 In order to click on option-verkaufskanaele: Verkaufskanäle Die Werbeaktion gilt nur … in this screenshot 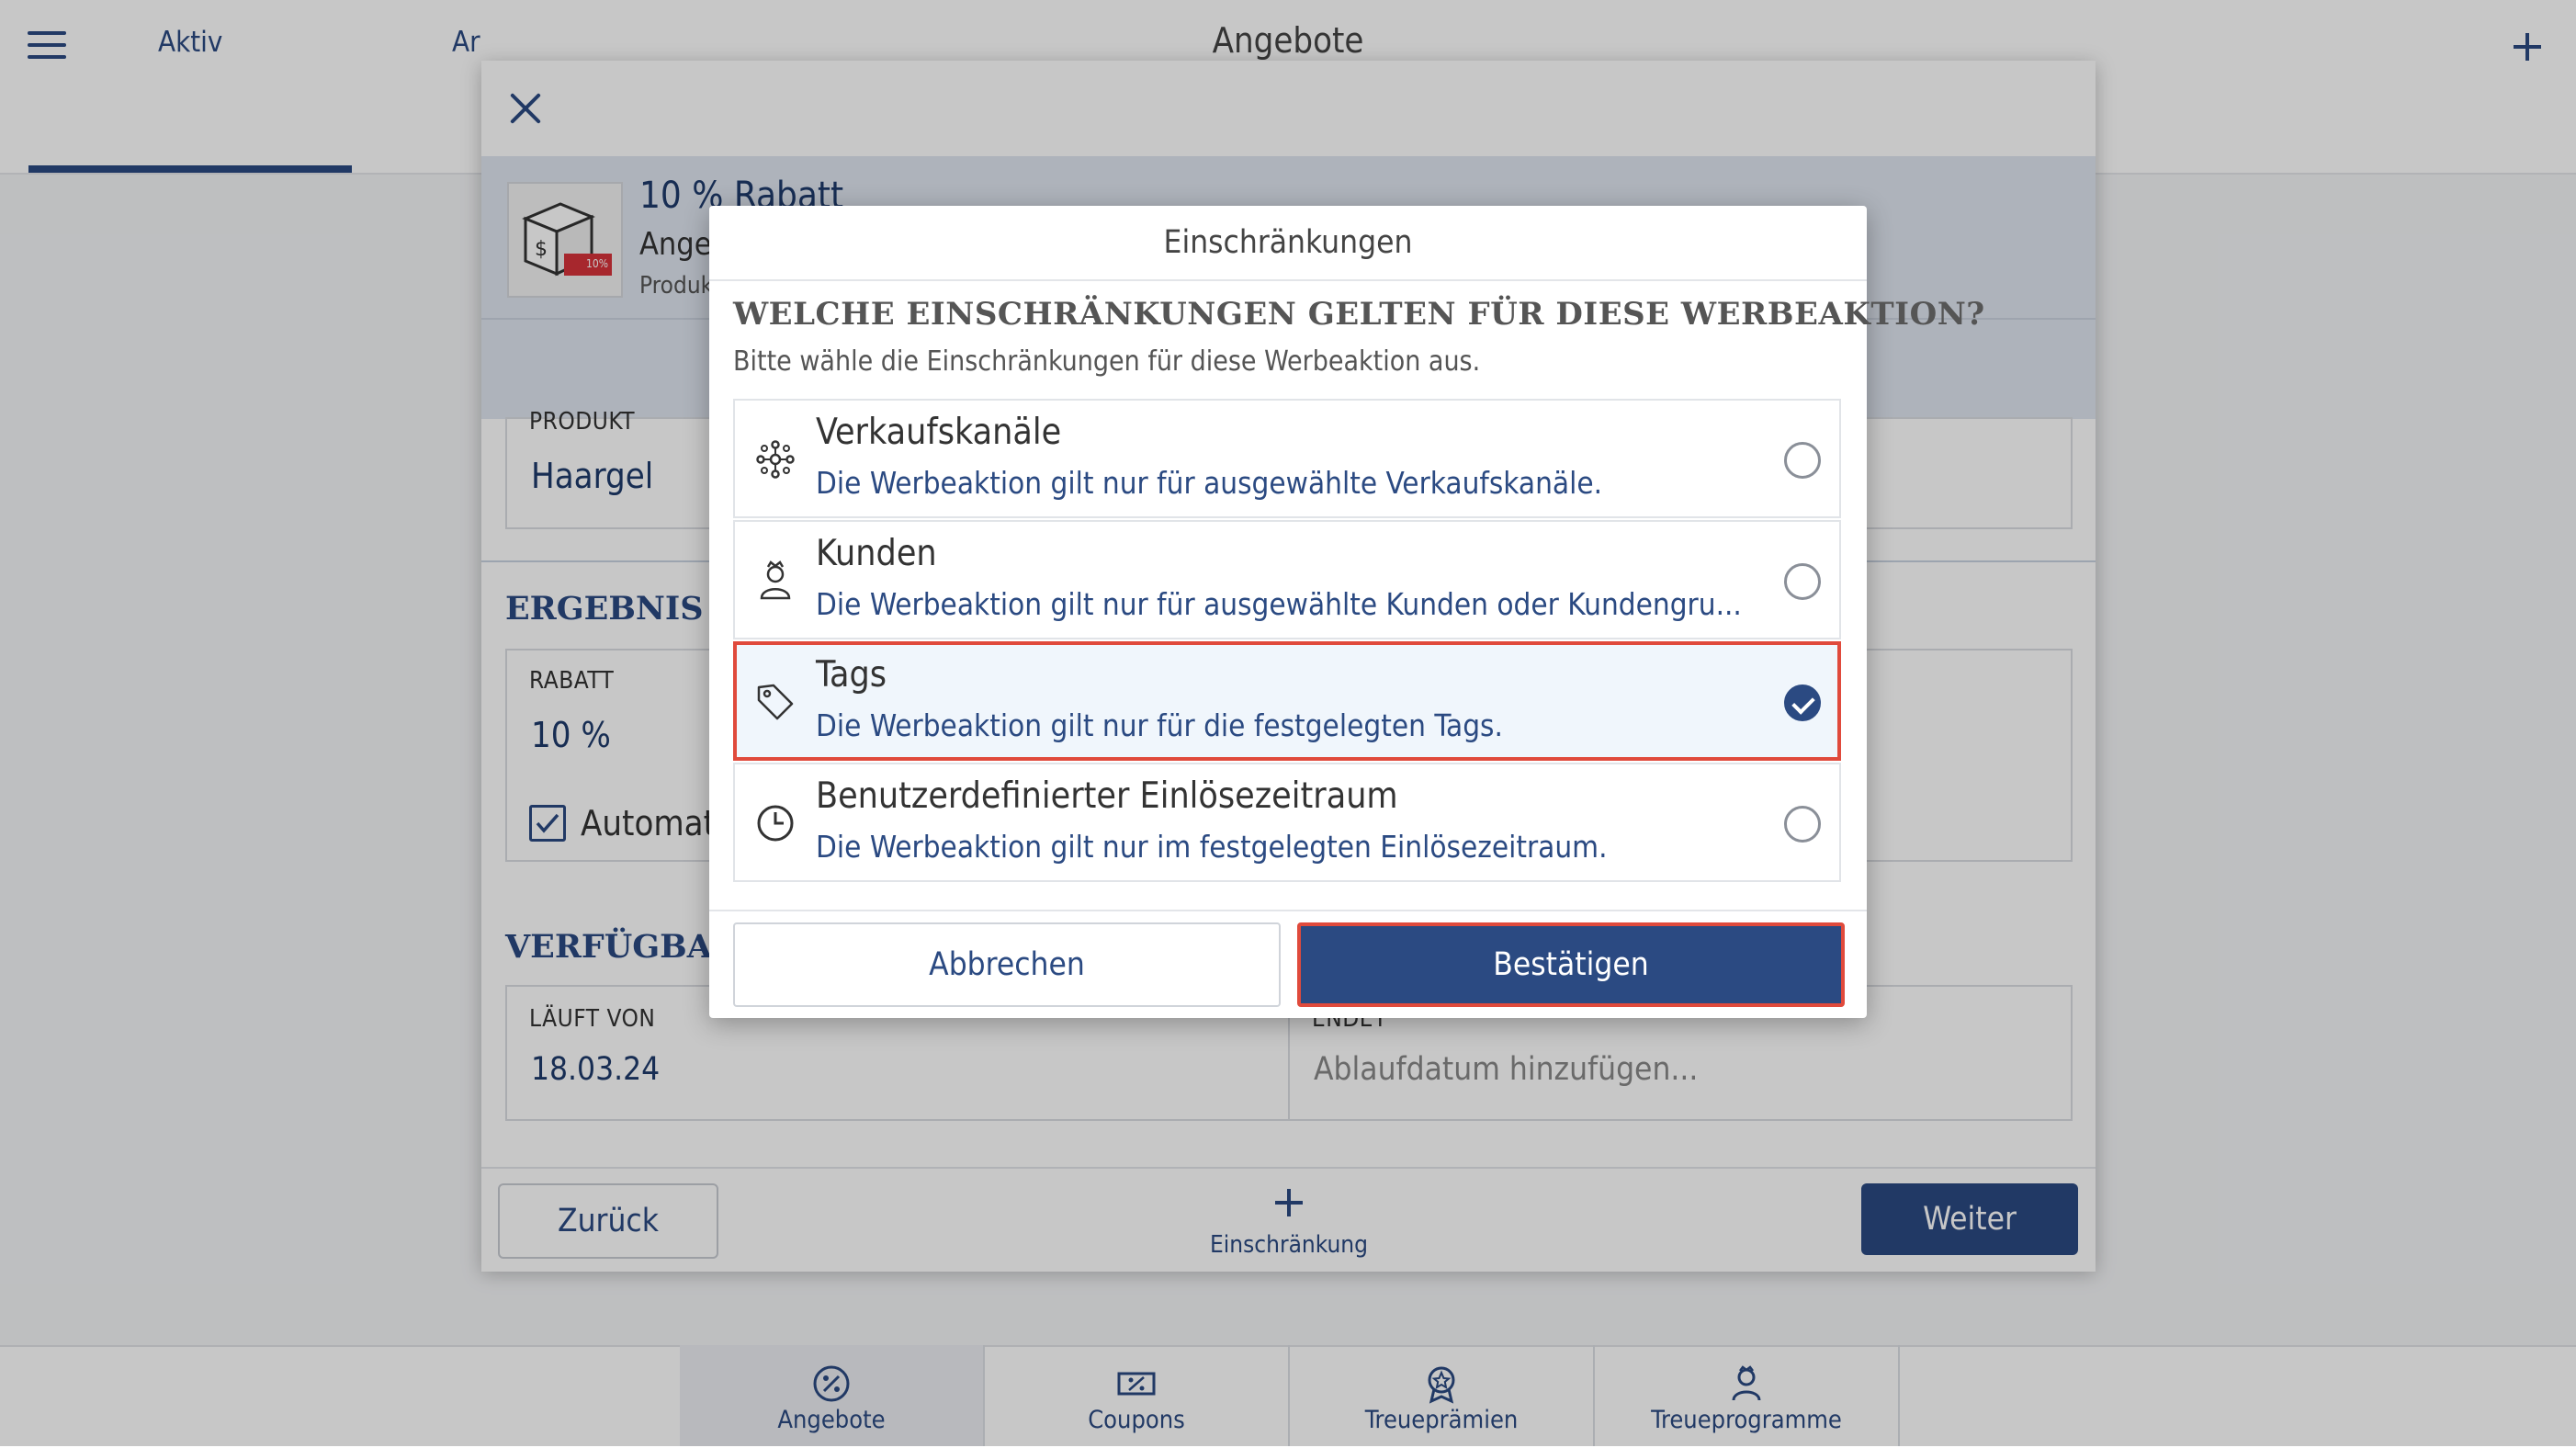, I will do `click(1287, 458)`.